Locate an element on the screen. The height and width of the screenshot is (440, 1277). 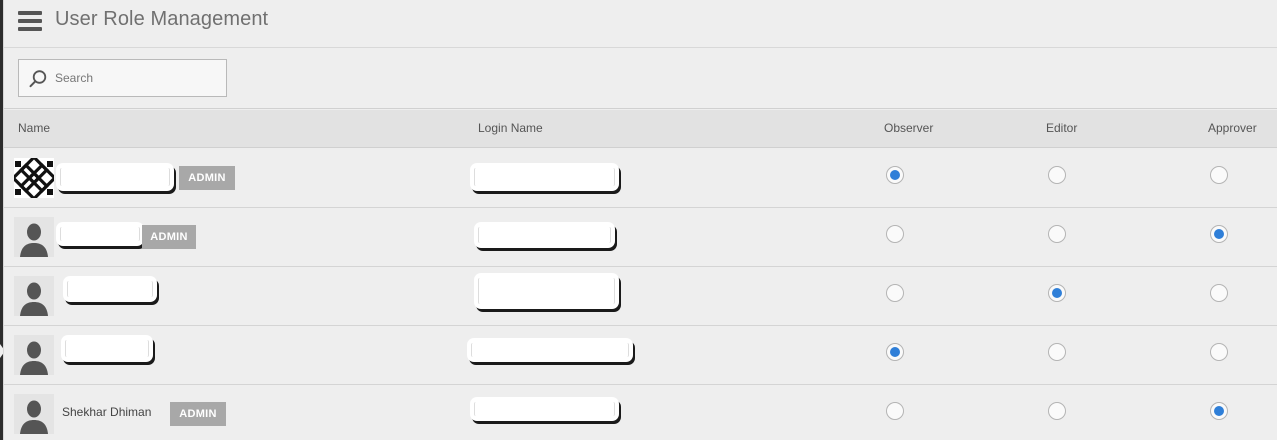
search-box is located at coordinates (122, 78).